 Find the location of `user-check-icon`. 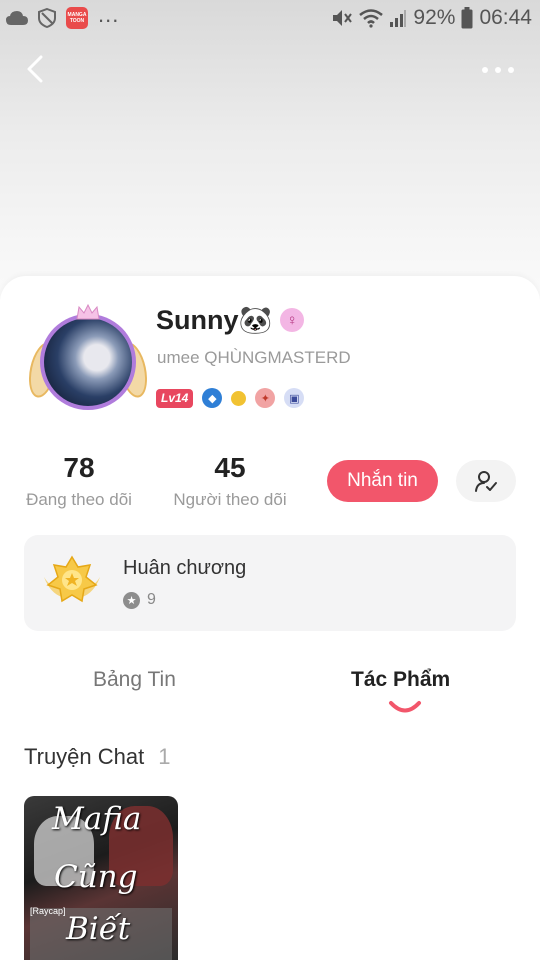

user-check-icon is located at coordinates (486, 481).